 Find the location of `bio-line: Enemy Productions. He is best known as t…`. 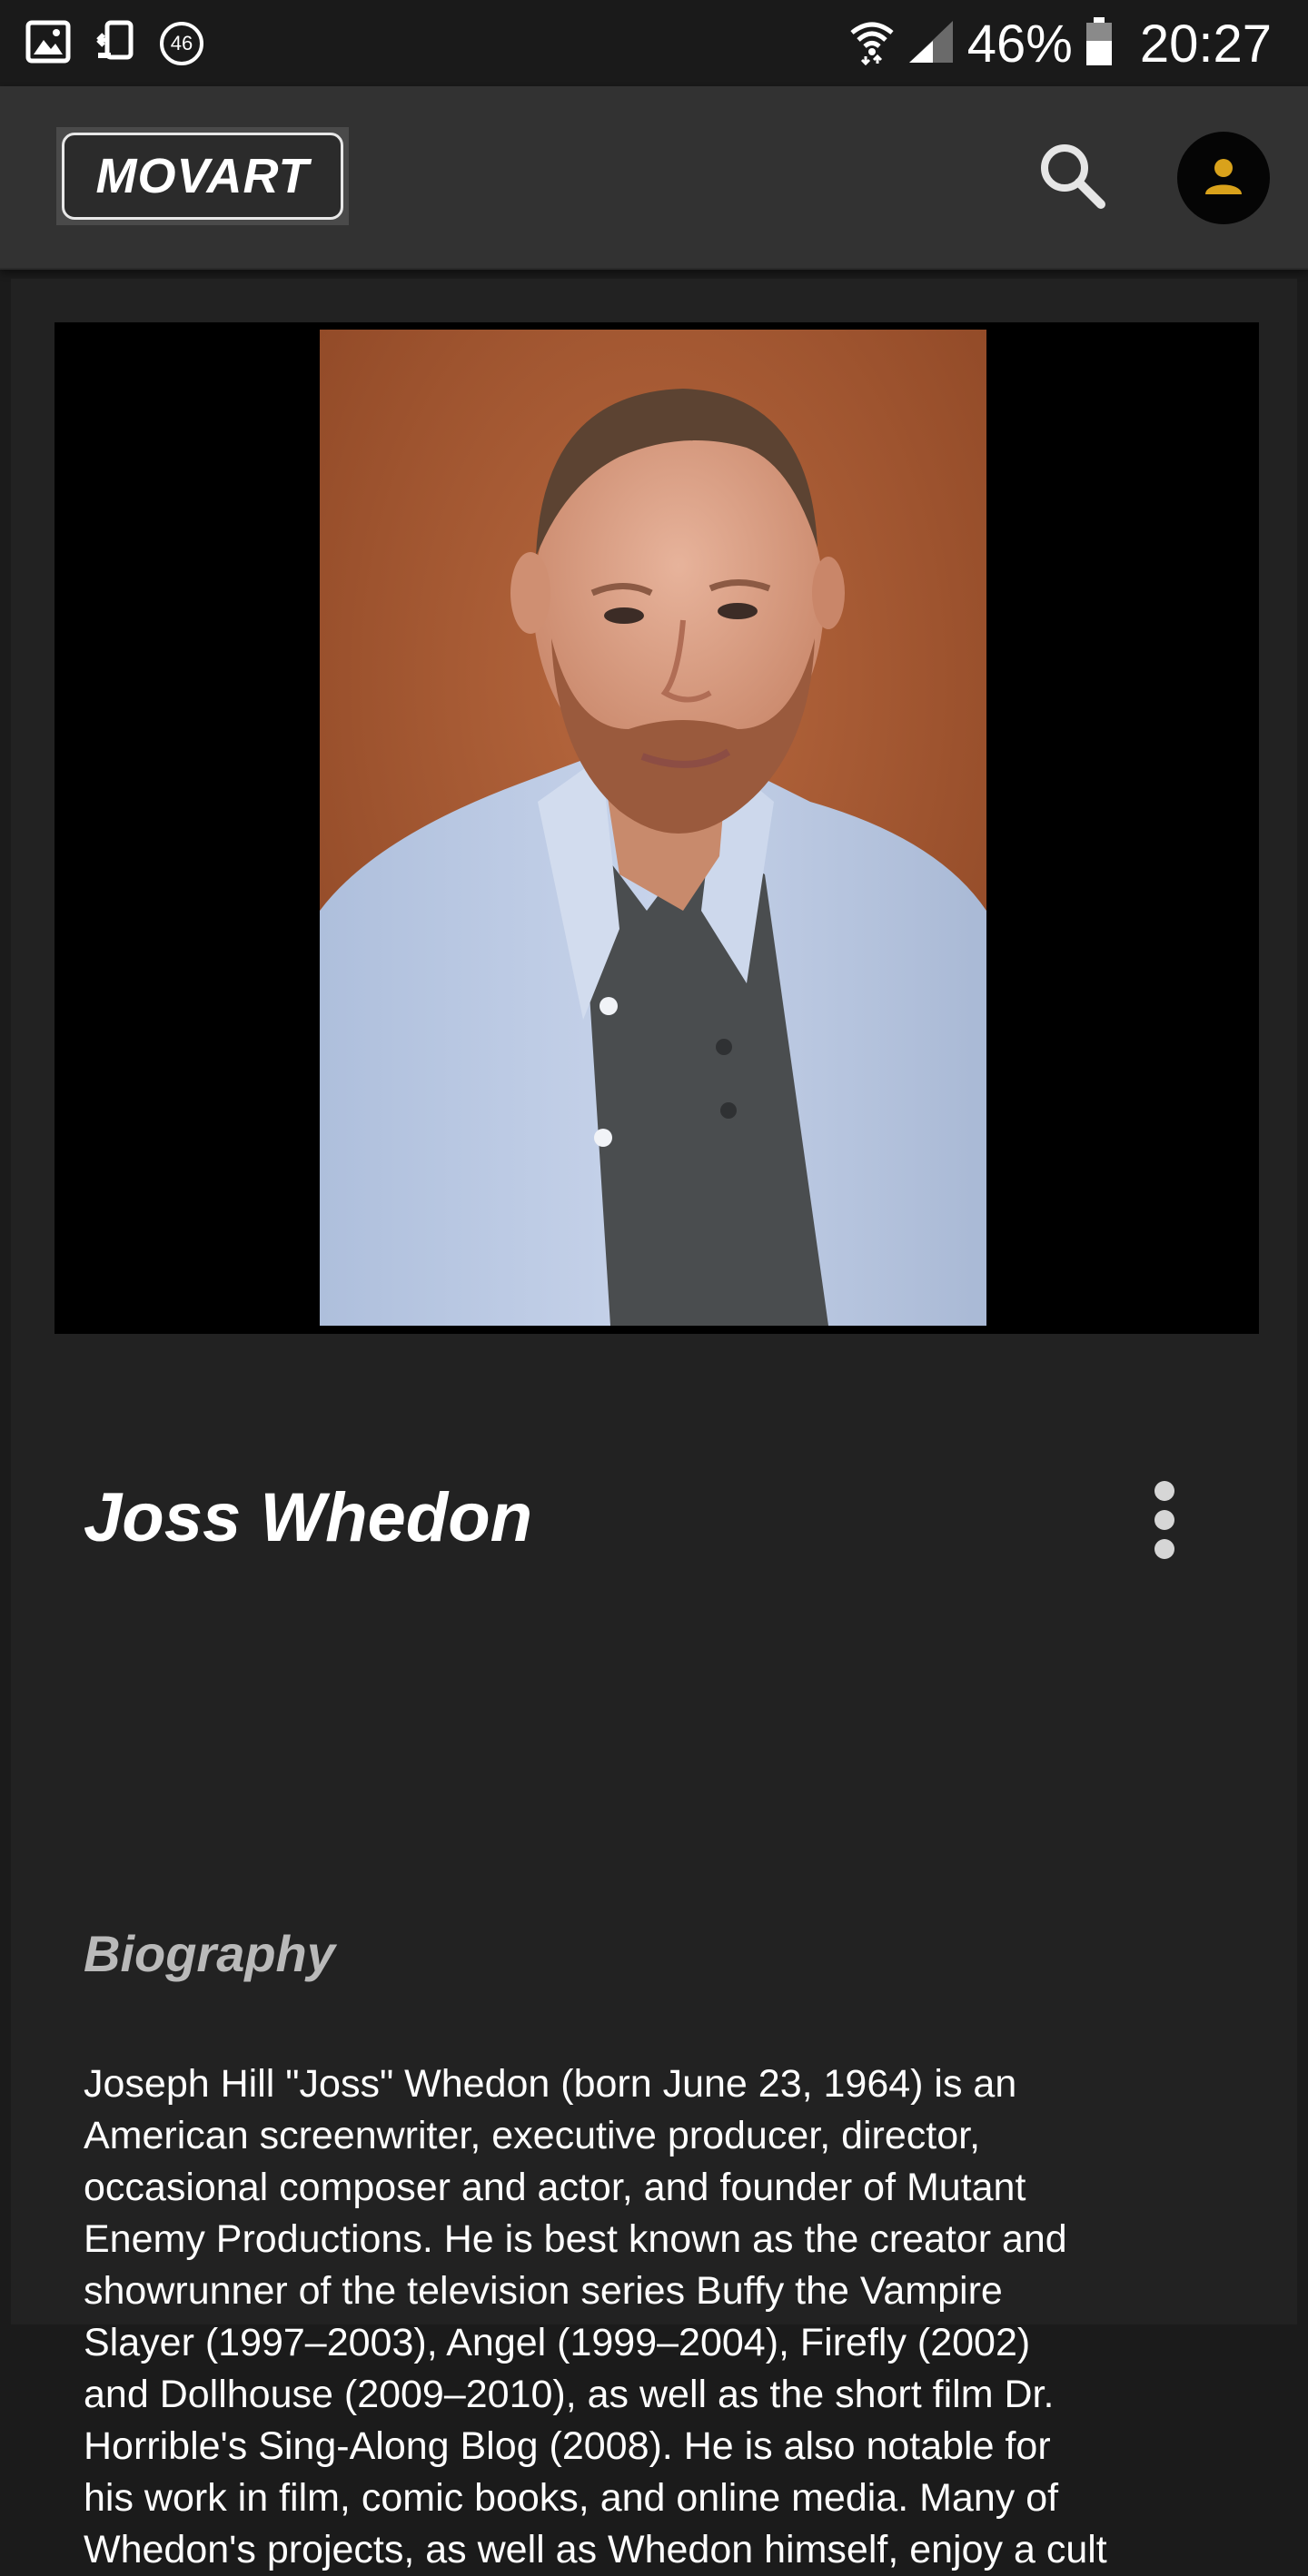

bio-line: Enemy Productions. He is best known as t… is located at coordinates (575, 2239).